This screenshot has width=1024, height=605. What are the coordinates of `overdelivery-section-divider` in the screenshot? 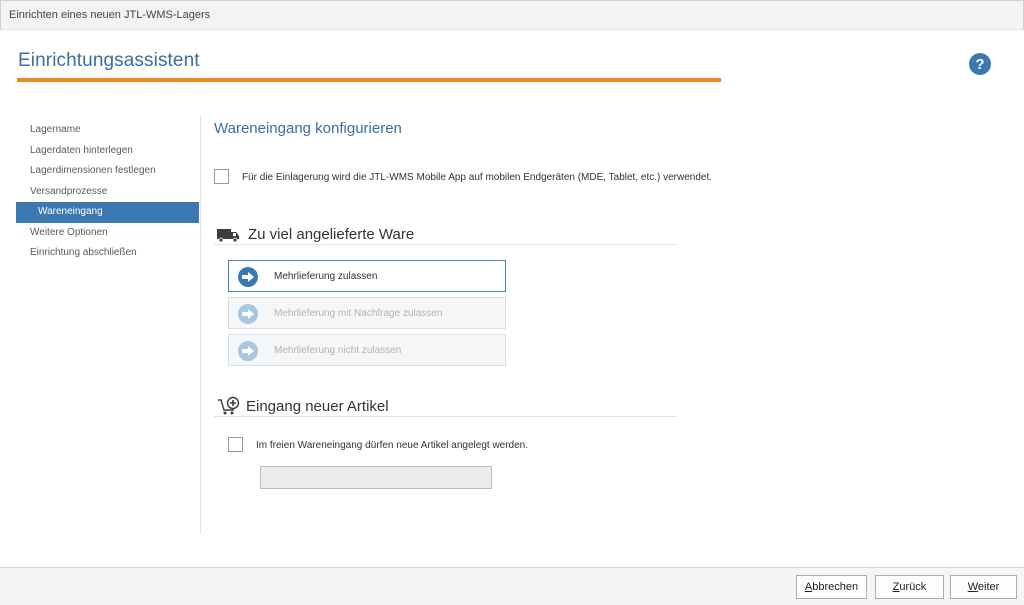 It's located at (445, 244).